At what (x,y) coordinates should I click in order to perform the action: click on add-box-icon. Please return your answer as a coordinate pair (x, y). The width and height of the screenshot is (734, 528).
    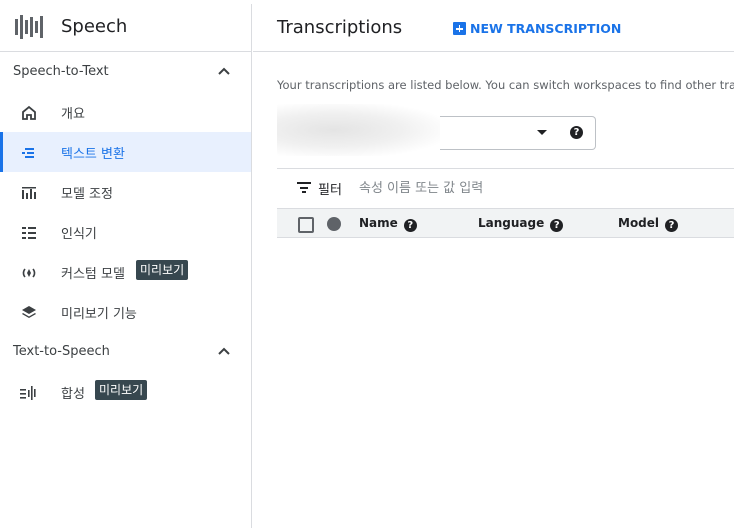
    Looking at the image, I should click on (459, 28).